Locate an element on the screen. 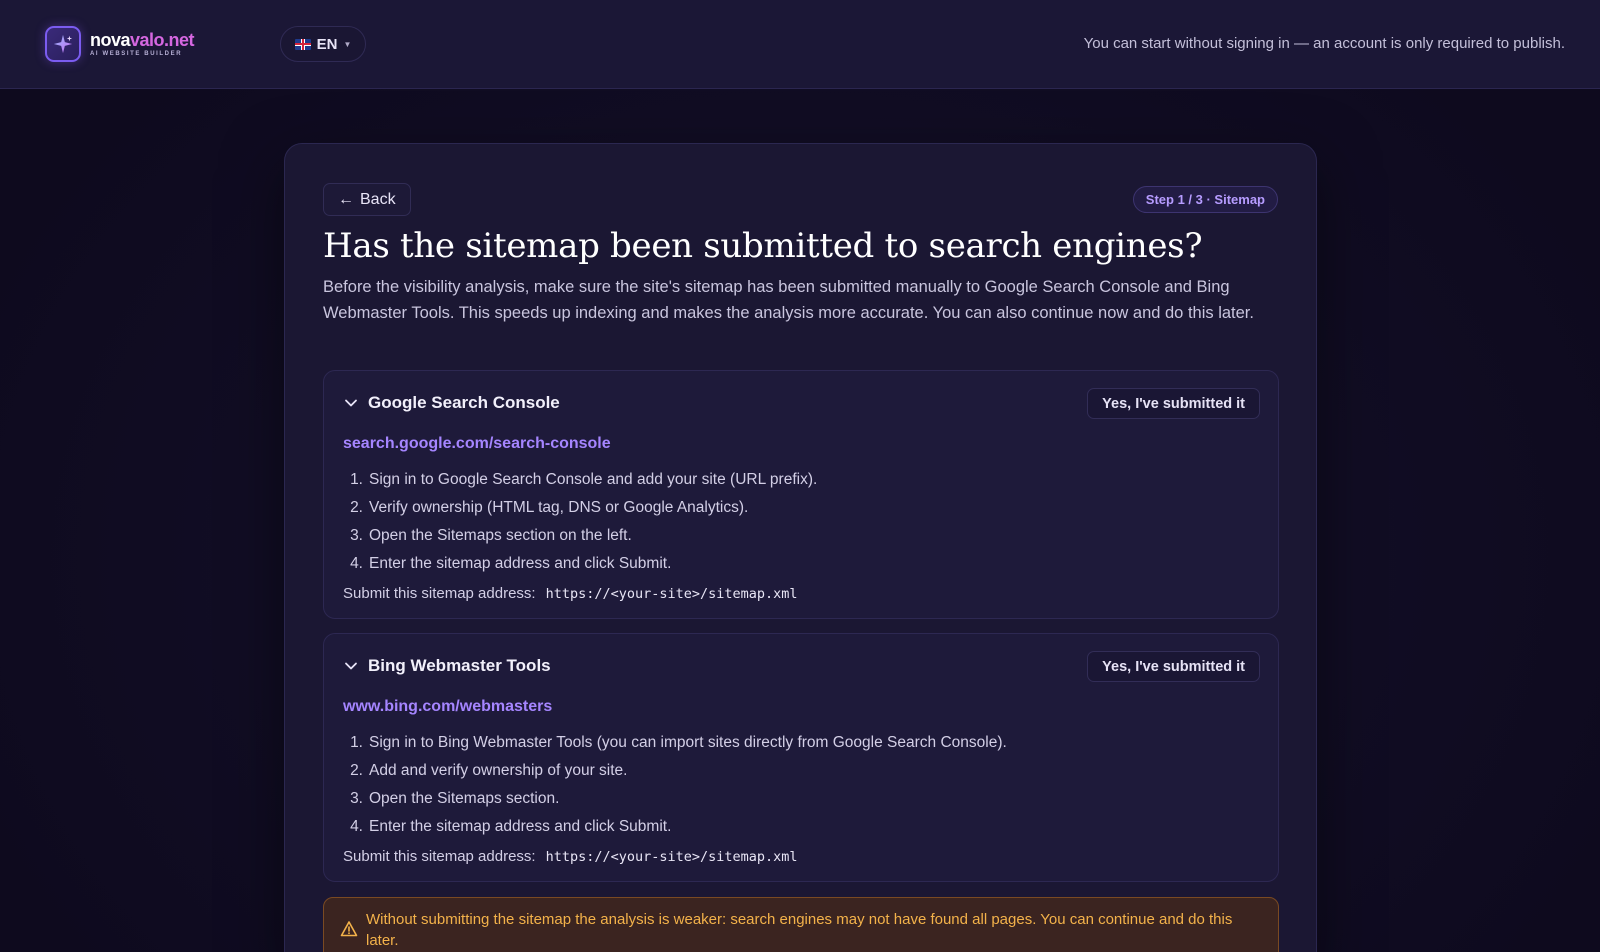 The height and width of the screenshot is (952, 1600). list-item: 2. Add and verify ownership of your site. is located at coordinates (489, 770).